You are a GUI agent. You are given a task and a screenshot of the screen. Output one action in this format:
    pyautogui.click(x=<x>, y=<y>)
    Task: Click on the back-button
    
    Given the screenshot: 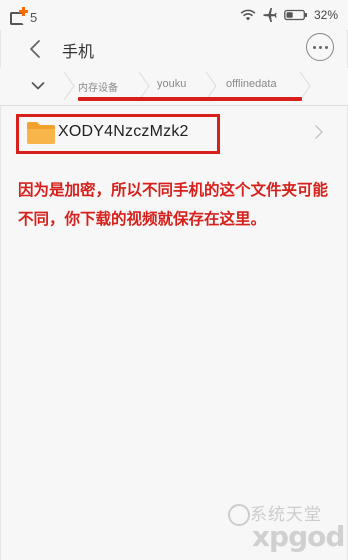 What is the action you would take?
    pyautogui.click(x=36, y=49)
    